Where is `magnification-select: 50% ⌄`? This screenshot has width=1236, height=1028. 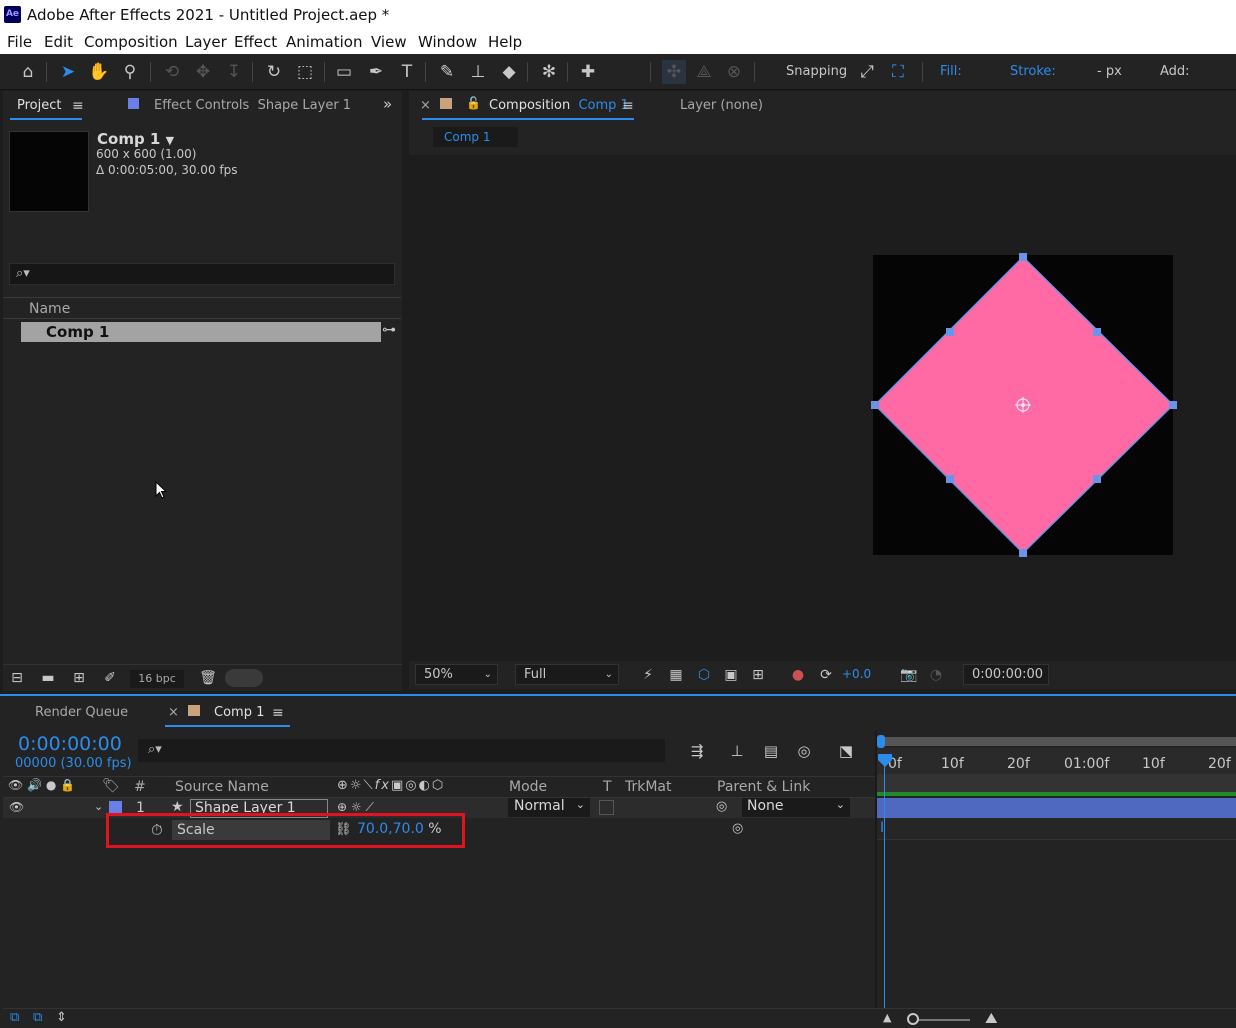
magnification-select: 50% ⌄ is located at coordinates (456, 674).